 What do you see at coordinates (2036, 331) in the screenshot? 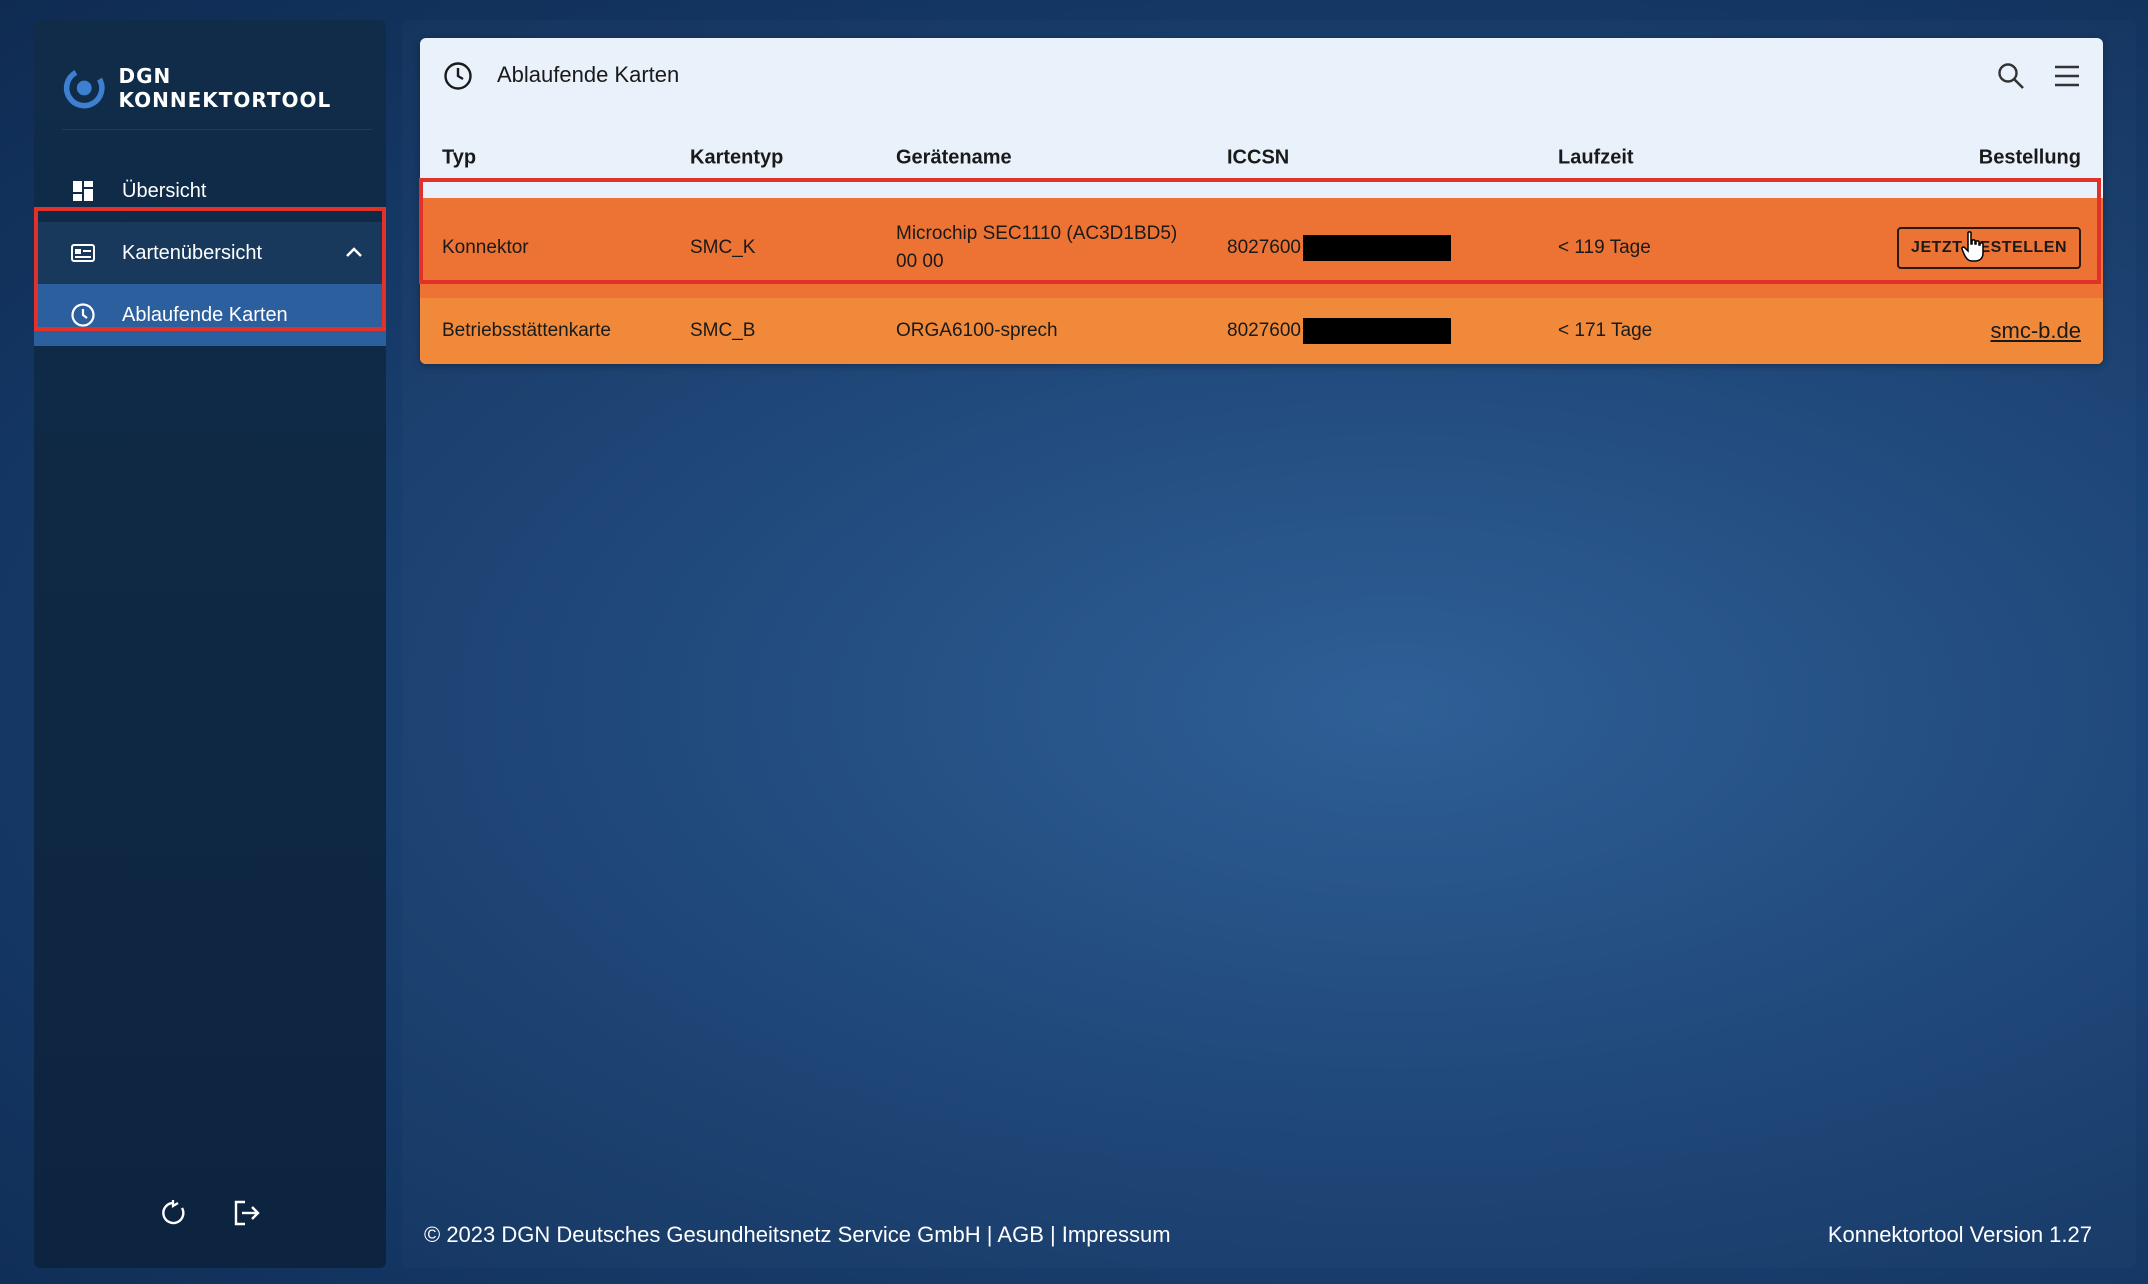
I see `smc-b-link: smc-b.de` at bounding box center [2036, 331].